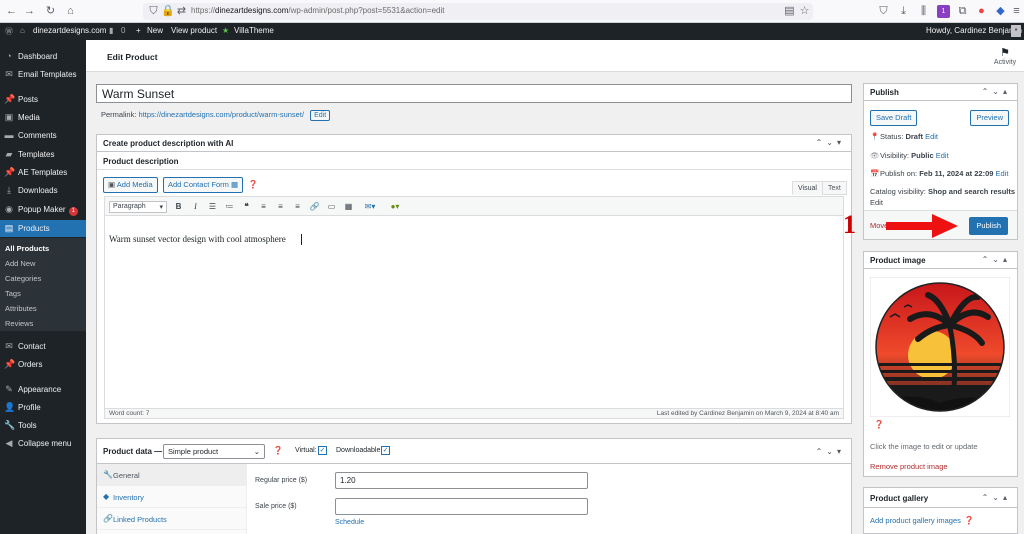  What do you see at coordinates (138, 207) in the screenshot?
I see `paragraph-select: Paragraph ▾` at bounding box center [138, 207].